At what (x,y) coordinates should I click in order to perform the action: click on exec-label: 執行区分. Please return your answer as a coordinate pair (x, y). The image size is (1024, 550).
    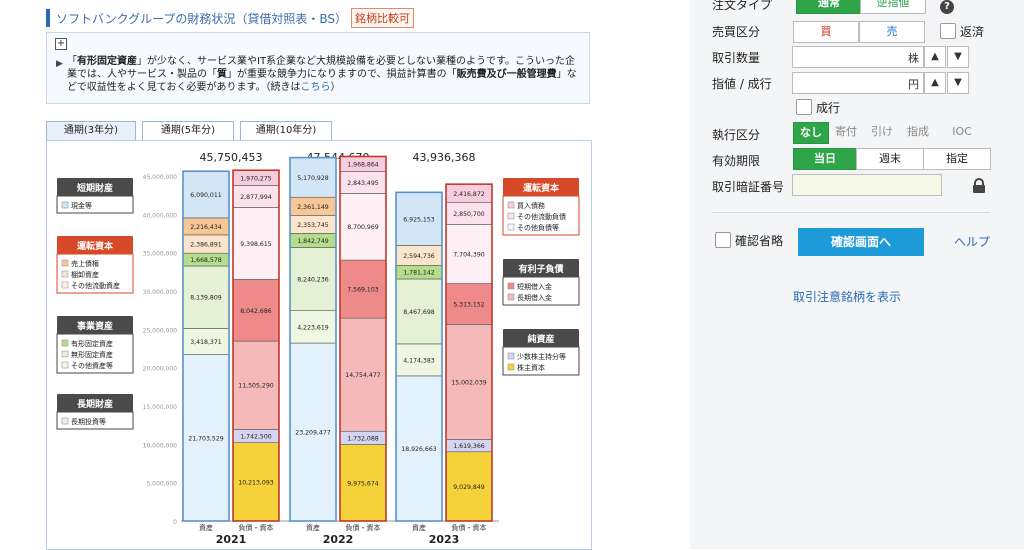
    Looking at the image, I should click on (736, 135).